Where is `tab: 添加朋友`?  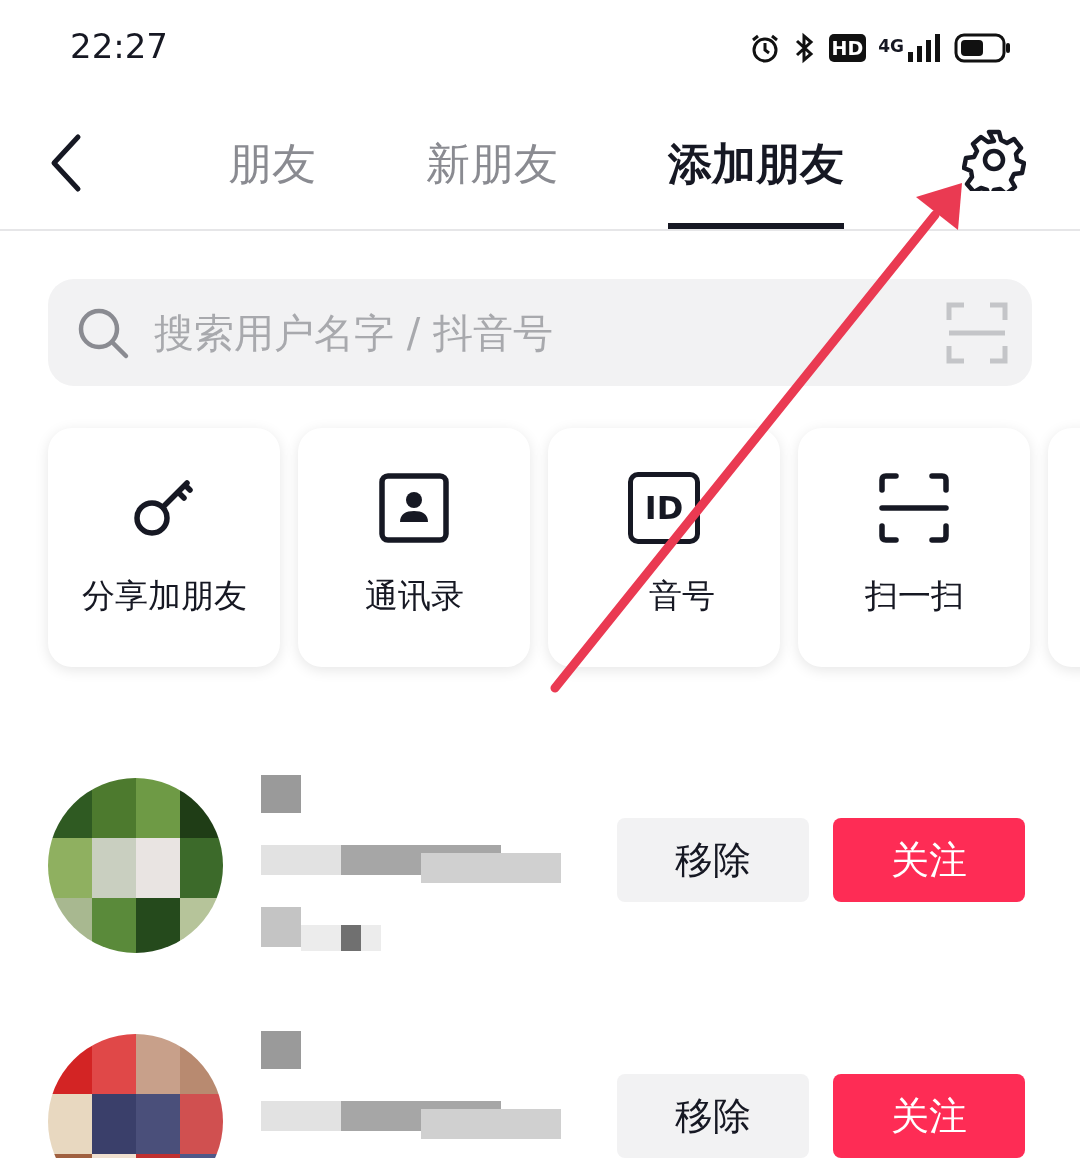
tab: 添加朋友 is located at coordinates (756, 162).